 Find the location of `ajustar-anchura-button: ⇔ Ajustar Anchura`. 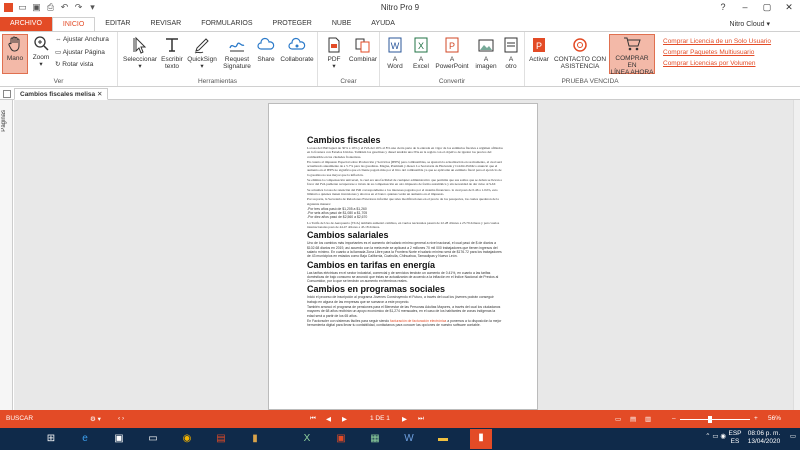

ajustar-anchura-button: ⇔ Ajustar Anchura is located at coordinates (82, 39).